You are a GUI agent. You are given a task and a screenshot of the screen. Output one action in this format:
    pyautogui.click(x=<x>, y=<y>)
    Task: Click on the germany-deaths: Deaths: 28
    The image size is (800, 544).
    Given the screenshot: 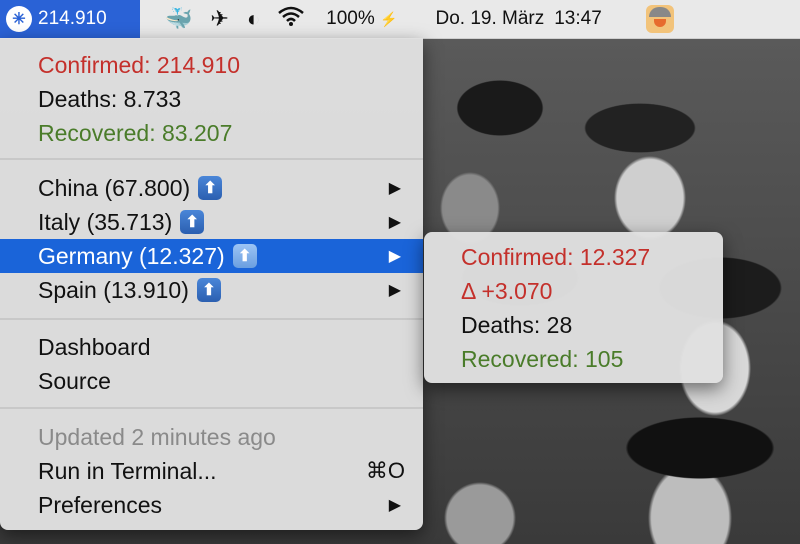 What is the action you would take?
    pyautogui.click(x=517, y=324)
    